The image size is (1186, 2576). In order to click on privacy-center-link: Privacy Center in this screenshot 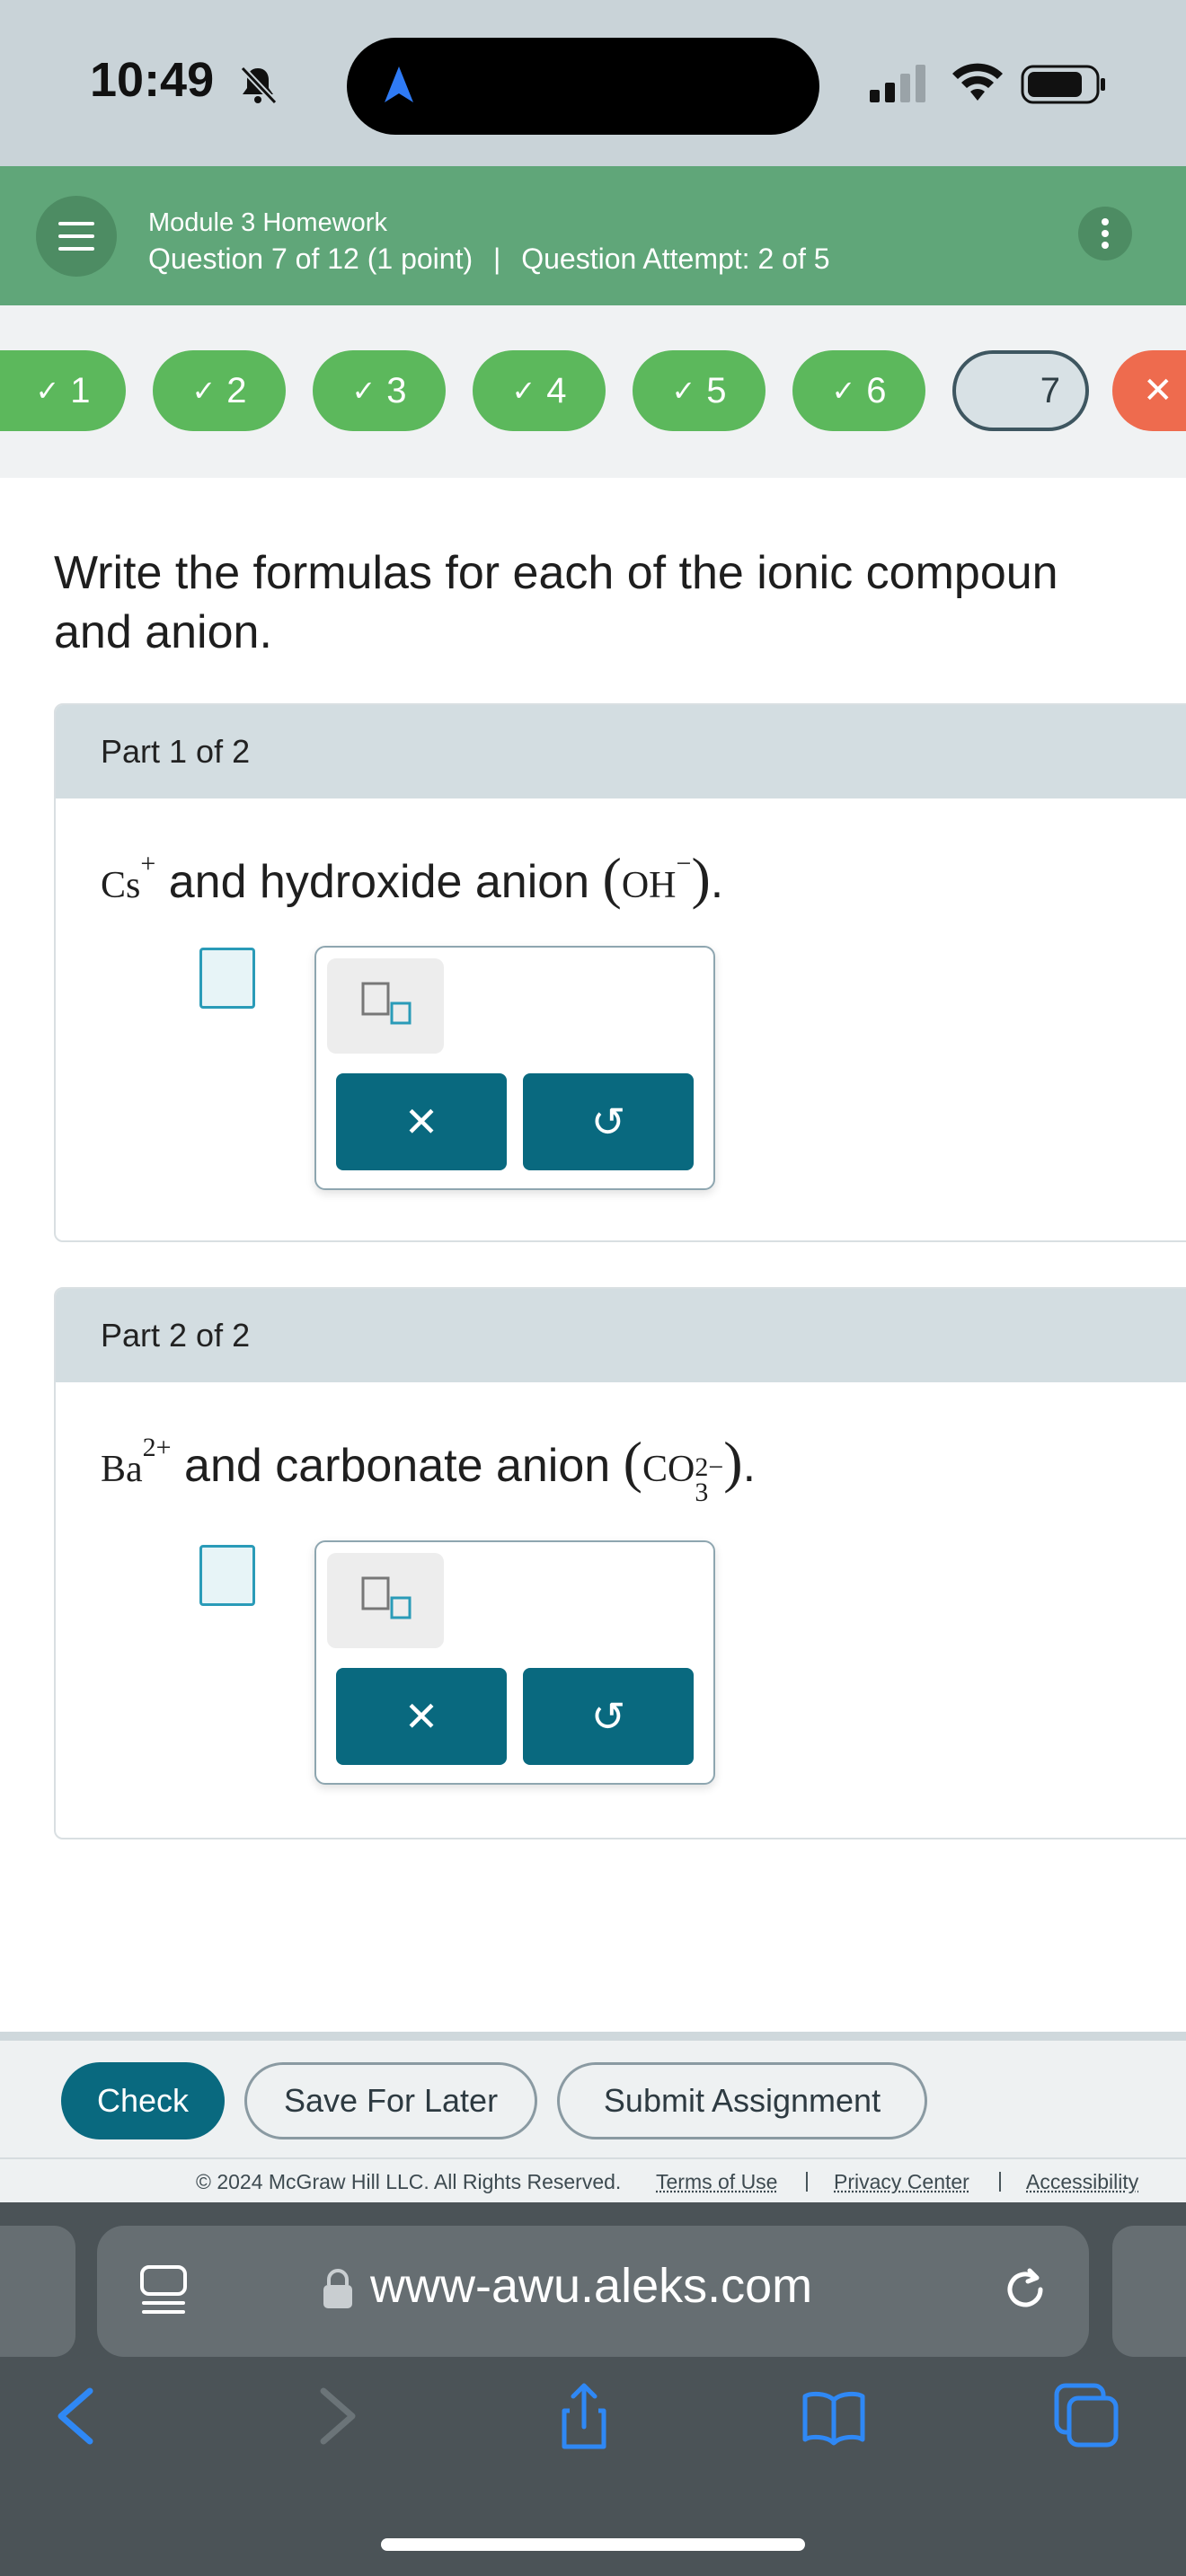, I will do `click(901, 2182)`.